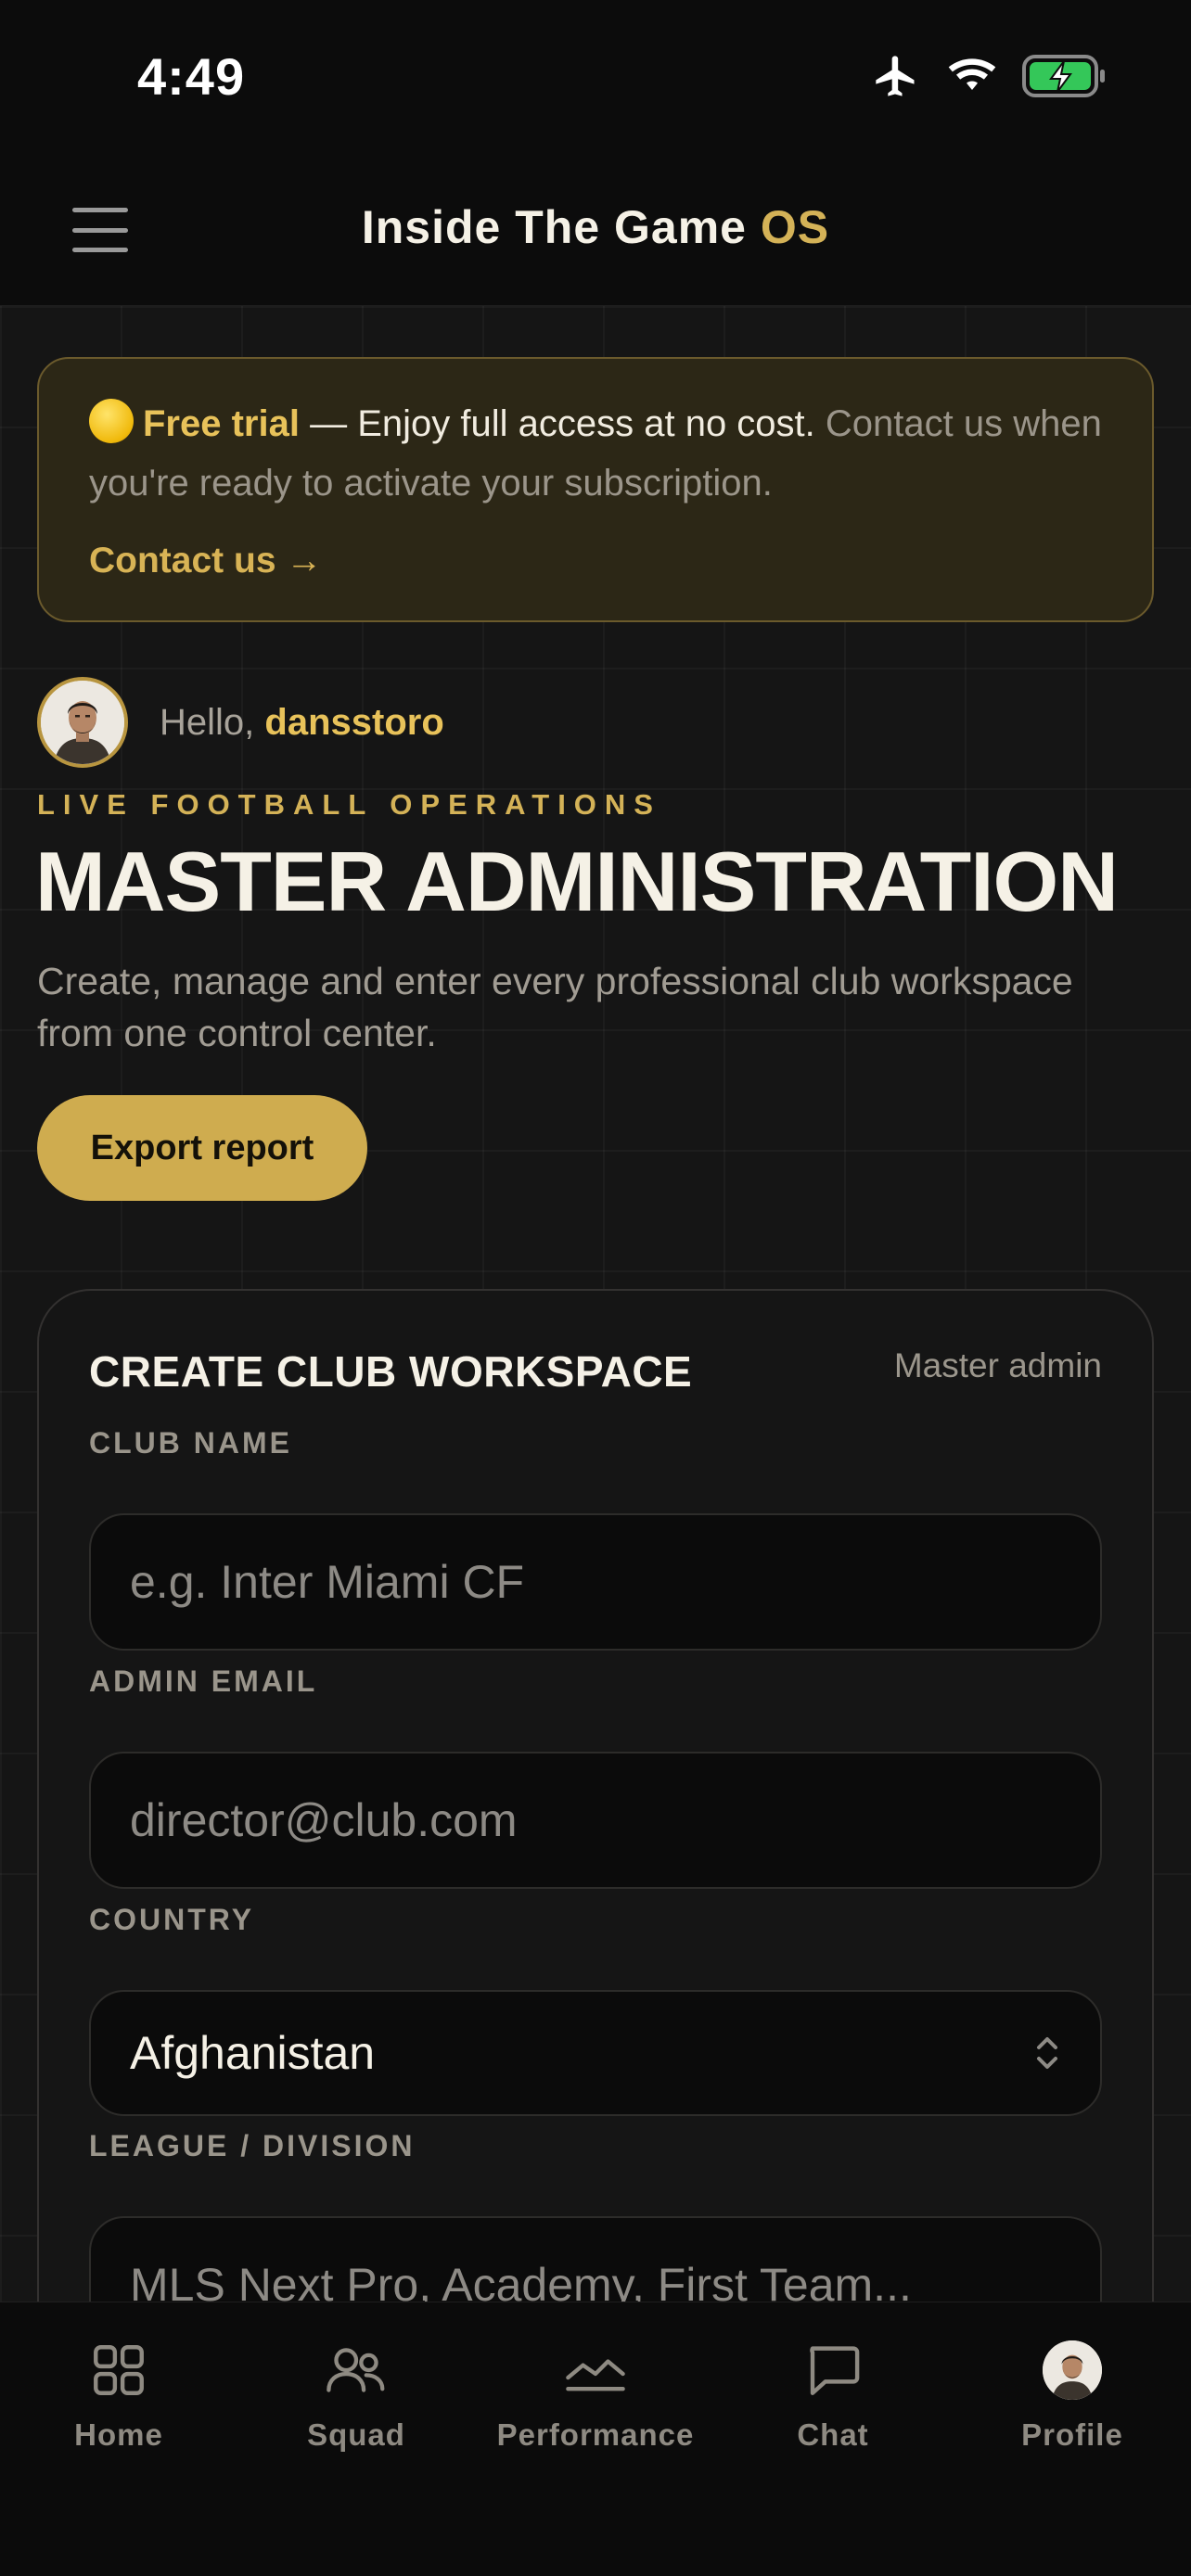 This screenshot has height=2576, width=1191. I want to click on wifi-icon, so click(972, 74).